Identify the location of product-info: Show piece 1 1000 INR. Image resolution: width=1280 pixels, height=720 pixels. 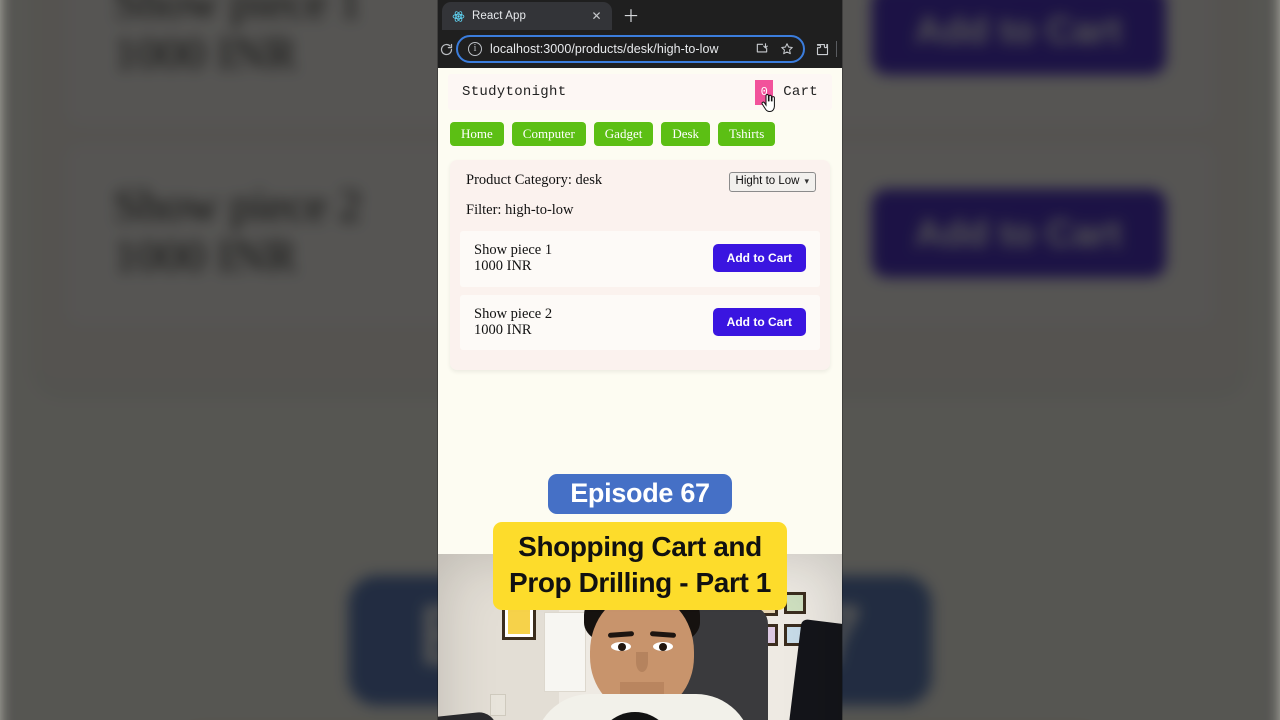
(513, 258).